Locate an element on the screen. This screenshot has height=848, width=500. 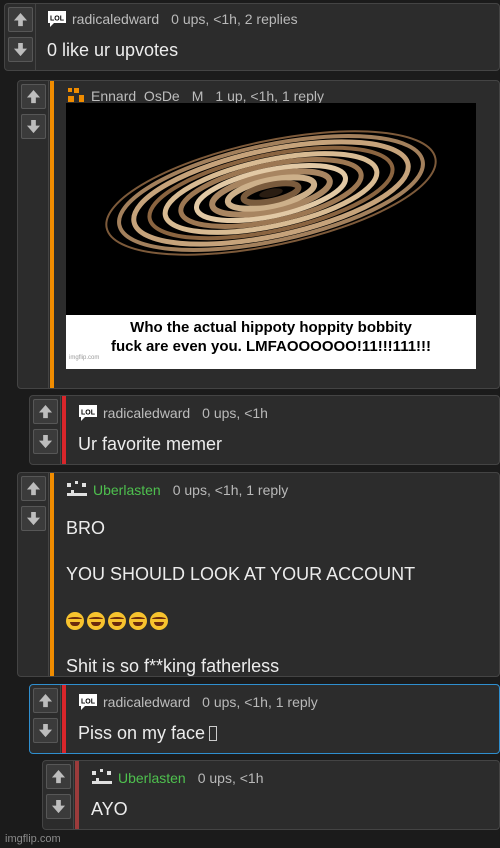
comment-line-text: Piss on my face is located at coordinates (142, 733).